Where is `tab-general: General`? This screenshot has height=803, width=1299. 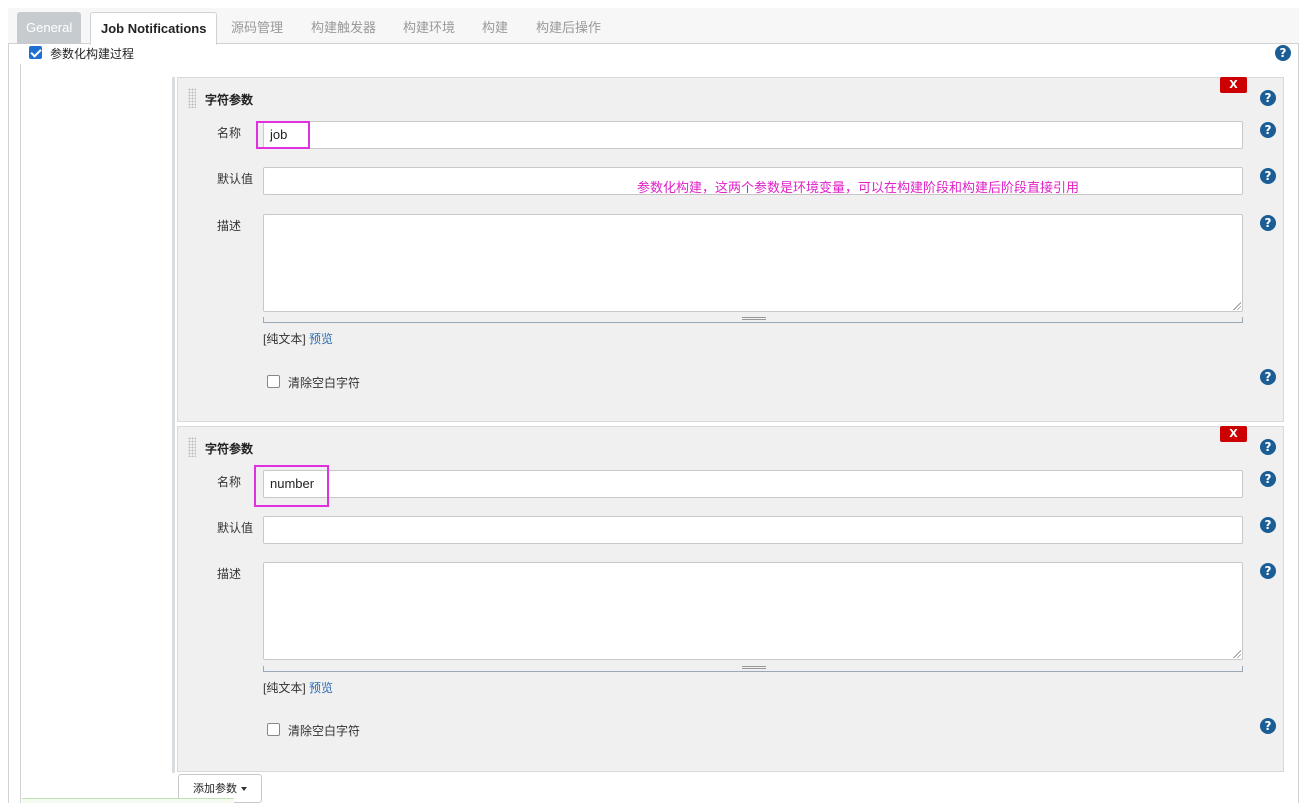
tab-general: General is located at coordinates (49, 28).